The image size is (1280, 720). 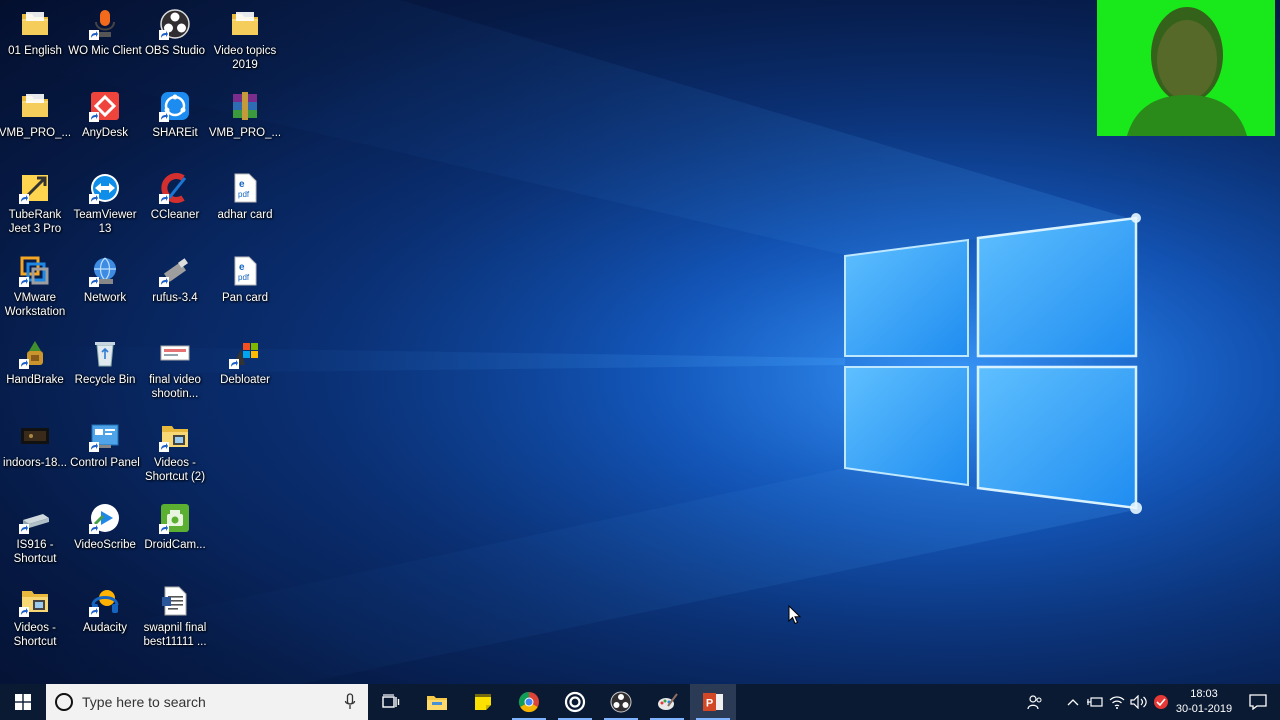 What do you see at coordinates (35, 353) in the screenshot?
I see `handbrake-icon` at bounding box center [35, 353].